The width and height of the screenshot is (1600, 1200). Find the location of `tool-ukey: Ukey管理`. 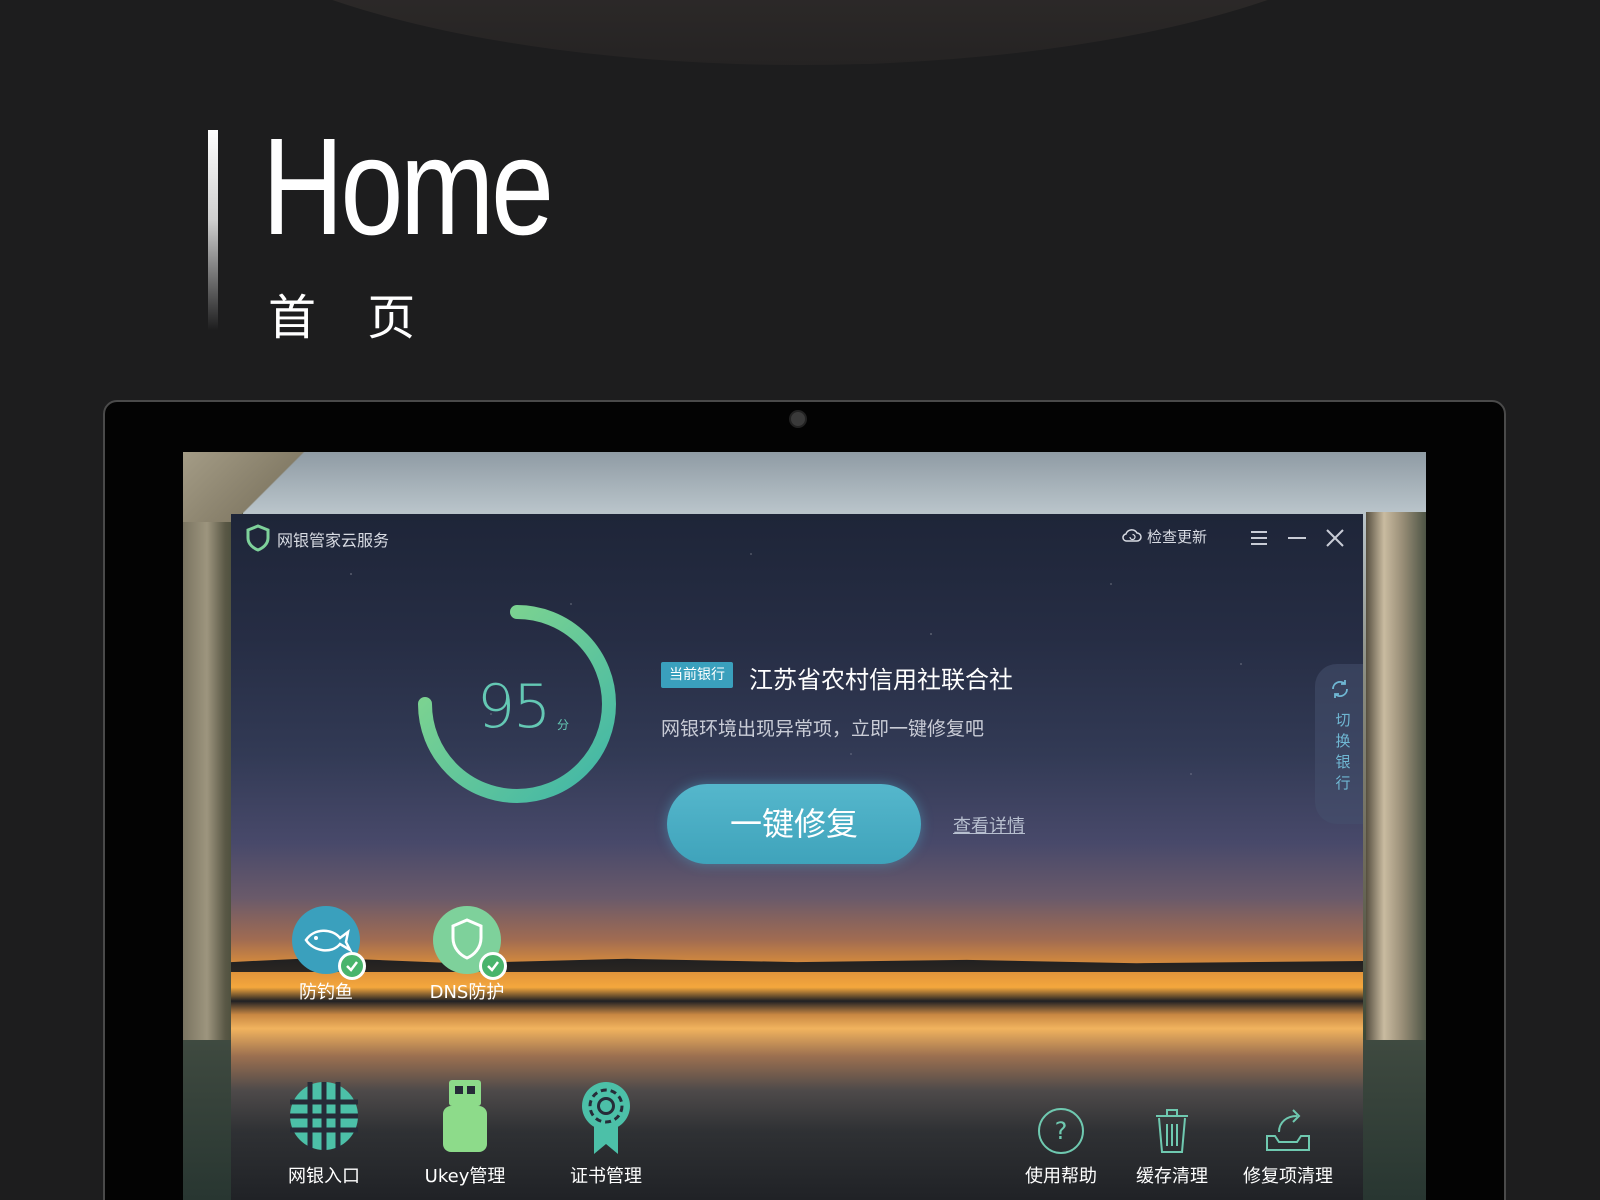

tool-ukey: Ukey管理 is located at coordinates (465, 1133).